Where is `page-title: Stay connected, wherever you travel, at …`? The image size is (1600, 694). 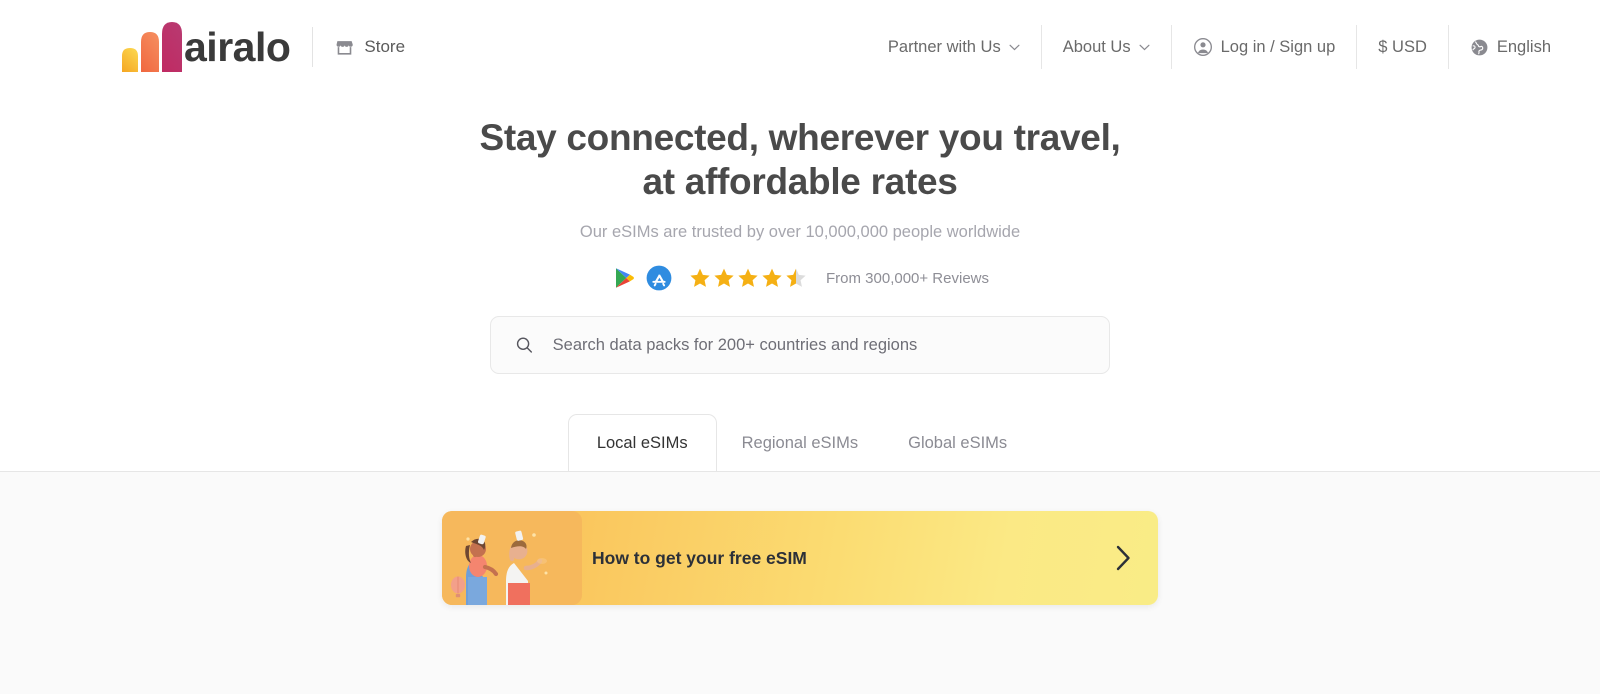 page-title: Stay connected, wherever you travel, at … is located at coordinates (799, 159).